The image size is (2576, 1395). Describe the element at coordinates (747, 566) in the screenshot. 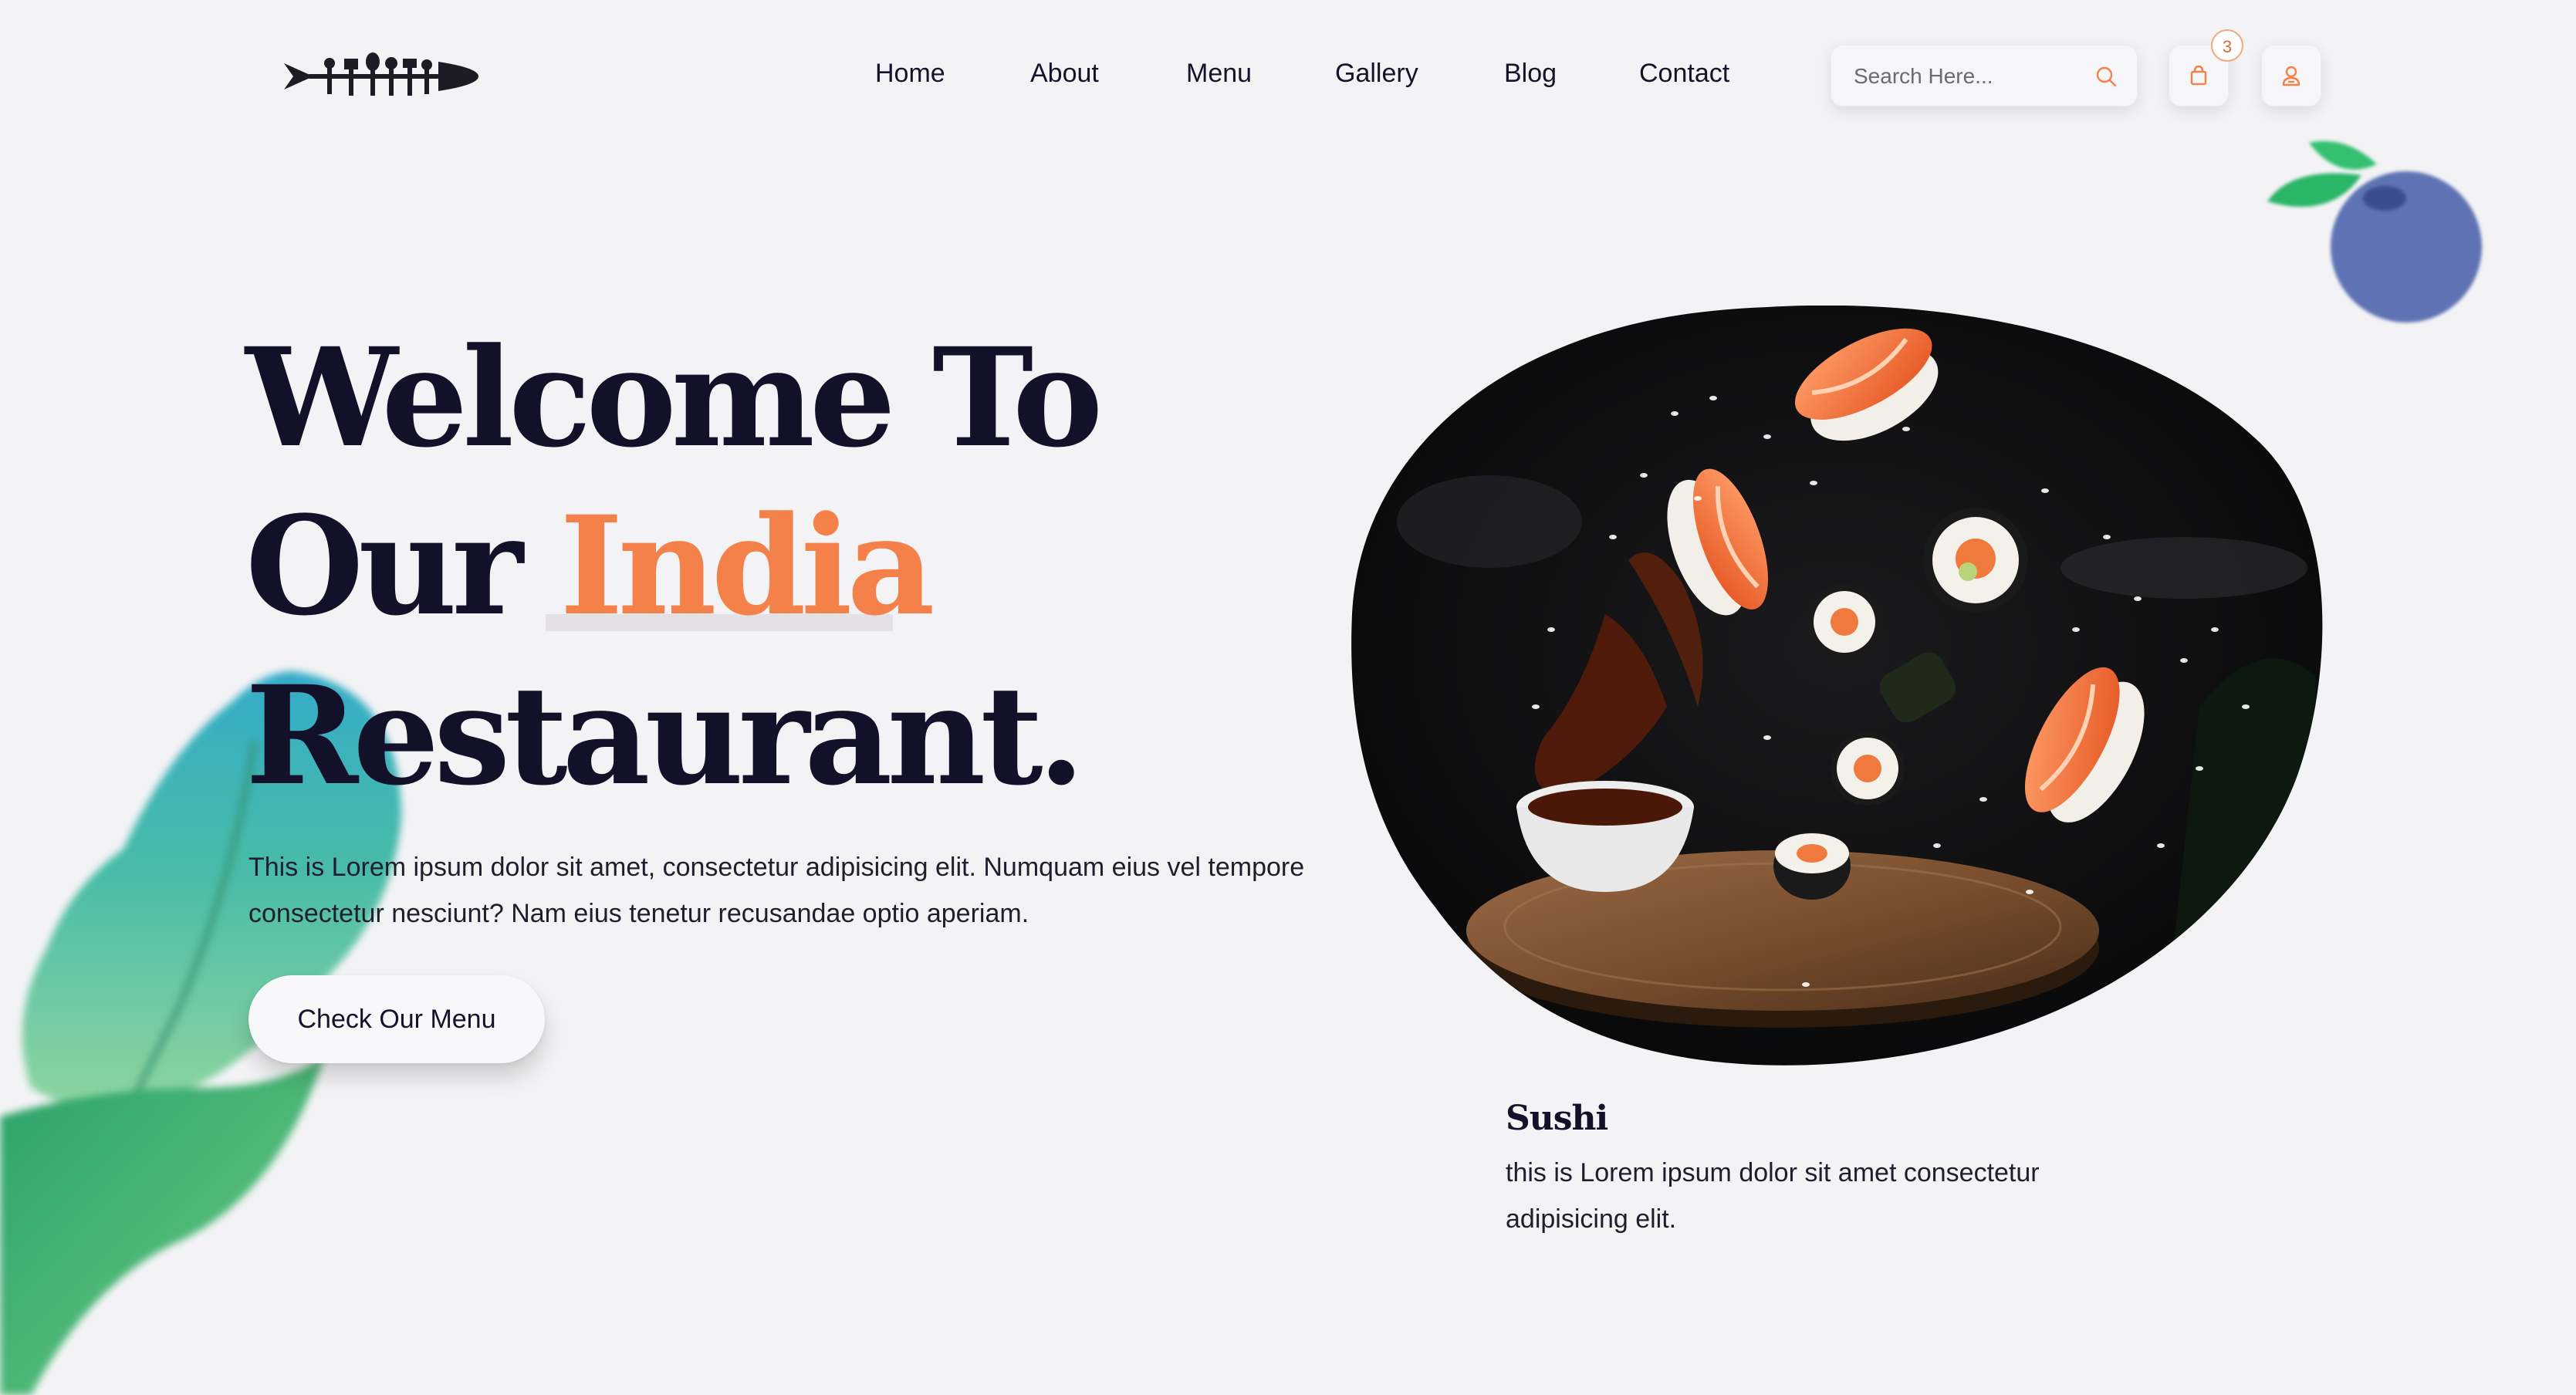

I see `hero-title-highlight: India` at that location.